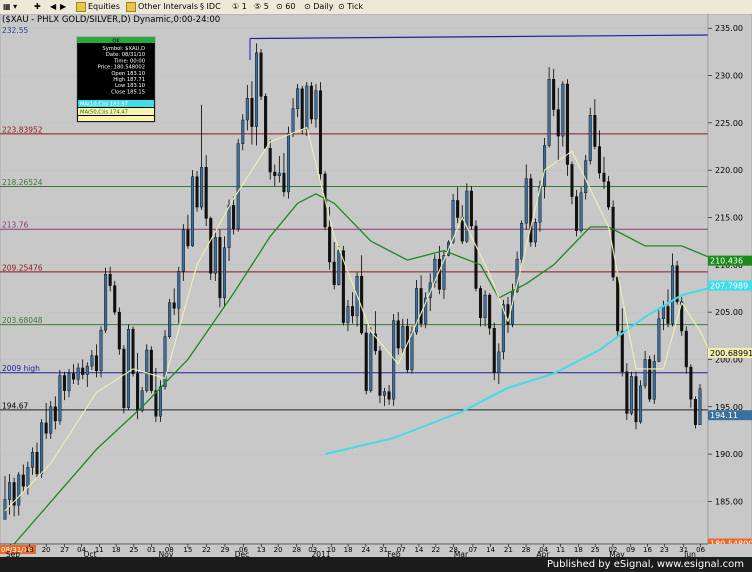 This screenshot has width=752, height=572. Describe the element at coordinates (700, 550) in the screenshot. I see `x-tick-label: 06` at that location.